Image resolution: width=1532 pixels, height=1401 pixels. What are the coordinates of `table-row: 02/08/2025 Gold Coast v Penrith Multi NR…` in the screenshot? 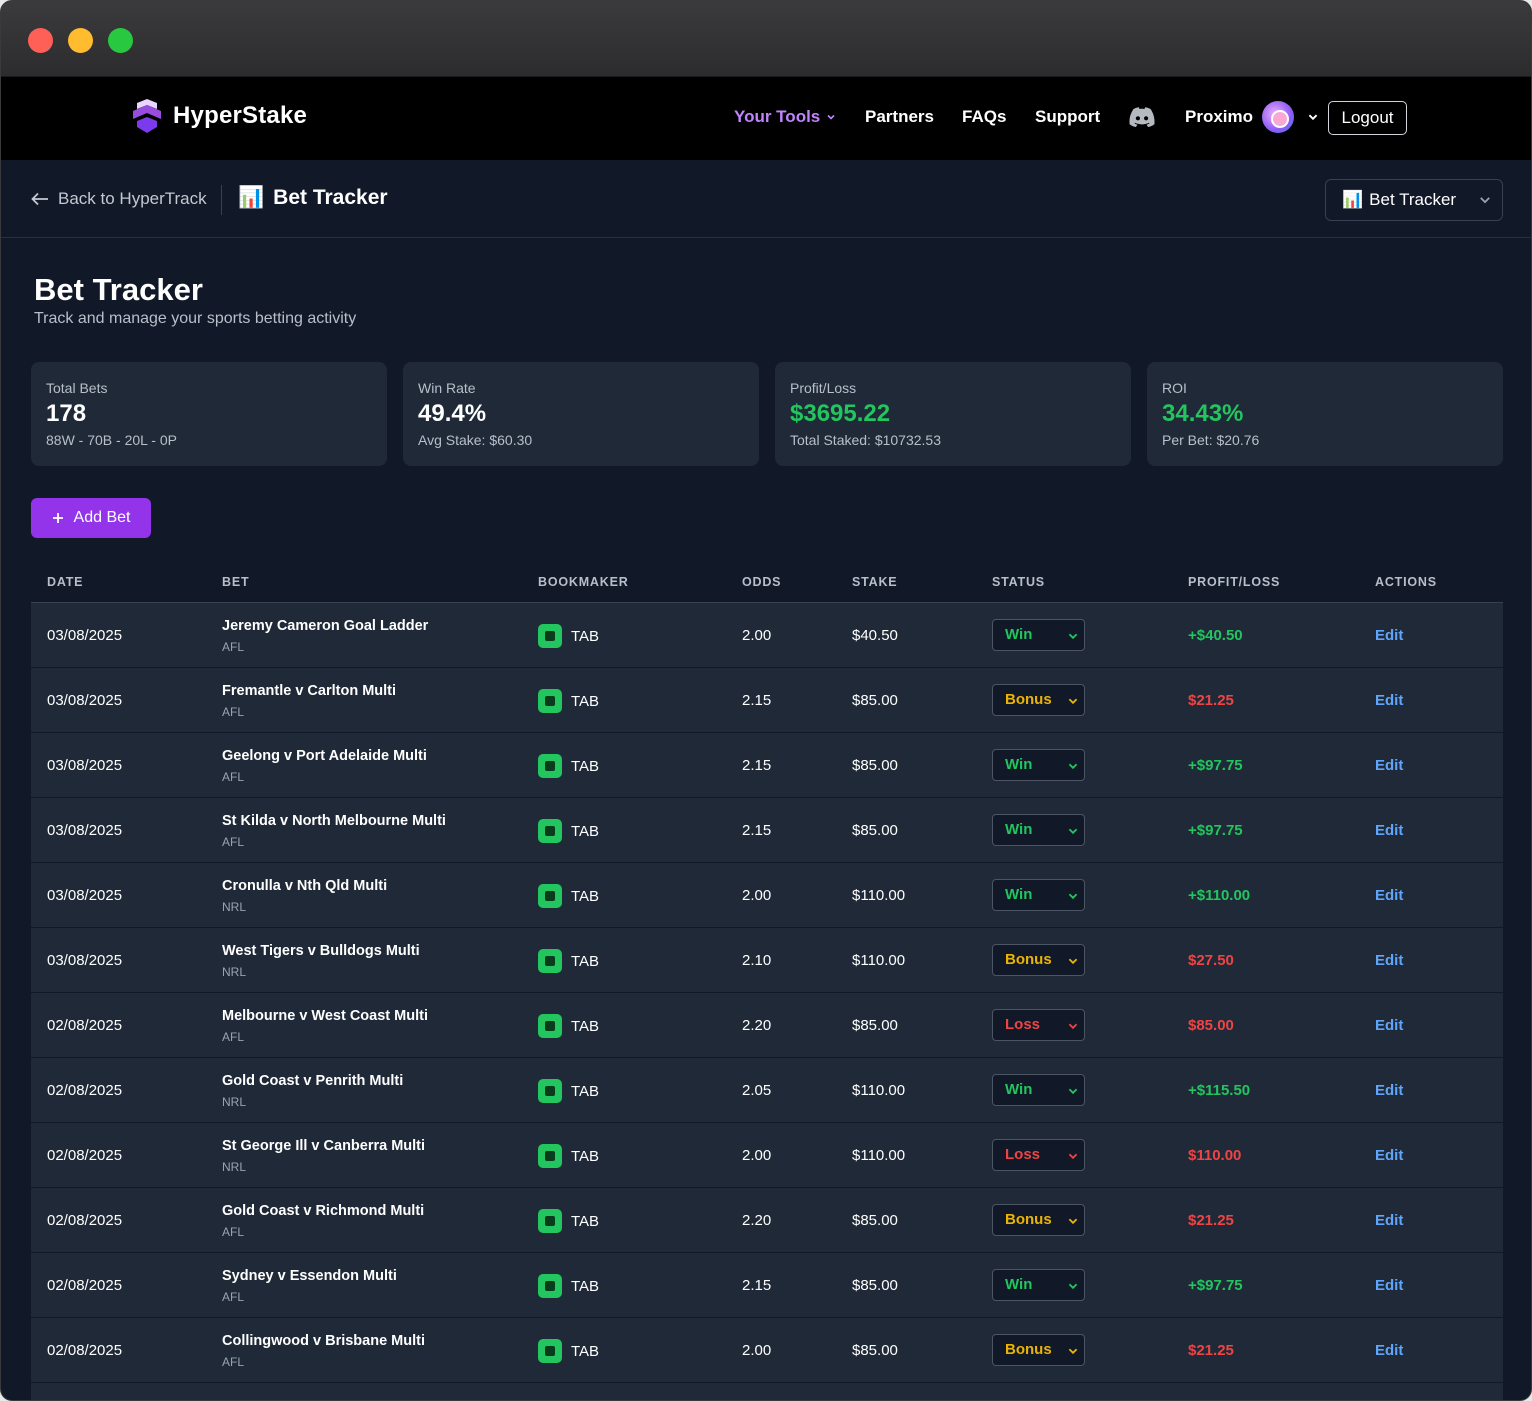 It's located at (767, 1090).